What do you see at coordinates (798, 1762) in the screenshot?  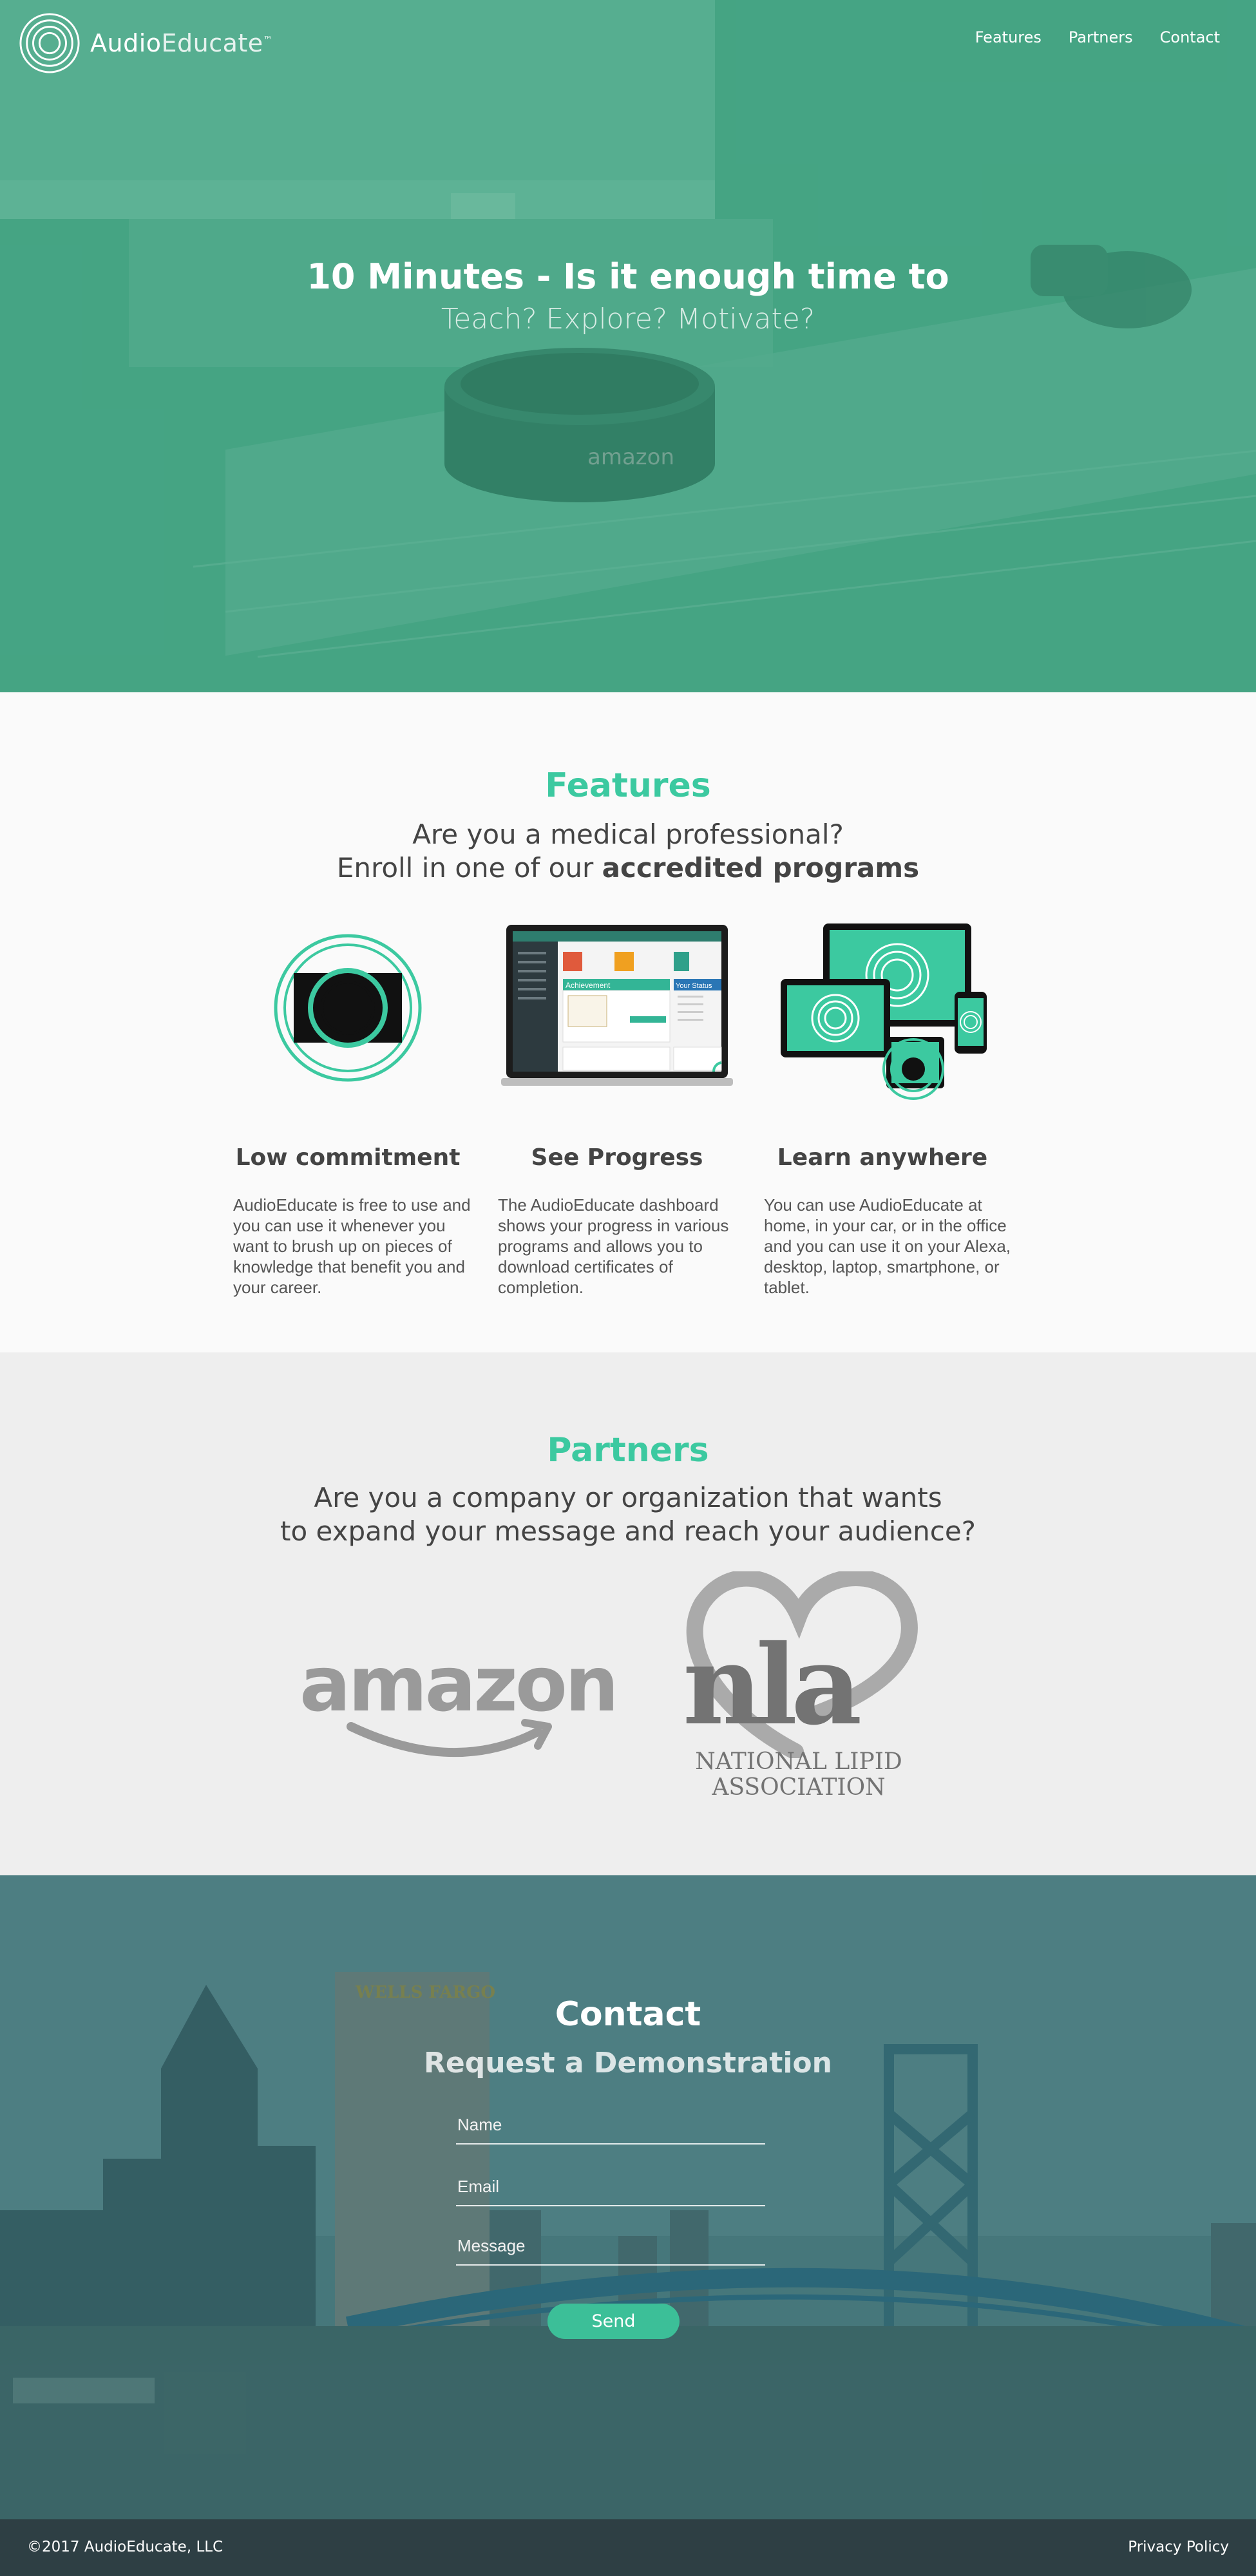 I see `nla-name-line1: NATIONAL LIPID` at bounding box center [798, 1762].